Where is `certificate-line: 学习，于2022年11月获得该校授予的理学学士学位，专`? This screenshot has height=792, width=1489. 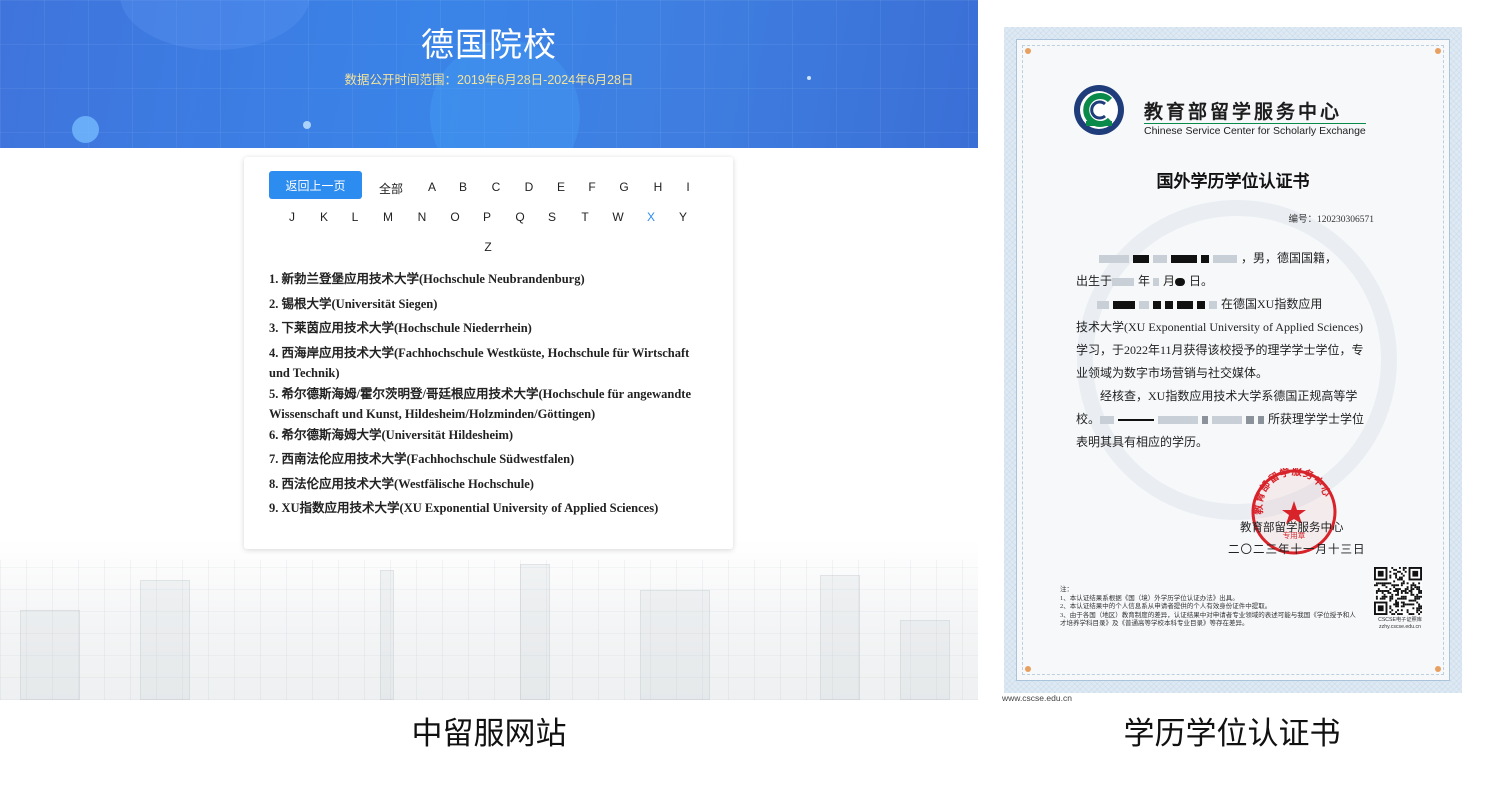 certificate-line: 学习，于2022年11月获得该校授予的理学学士学位，专 is located at coordinates (1220, 350).